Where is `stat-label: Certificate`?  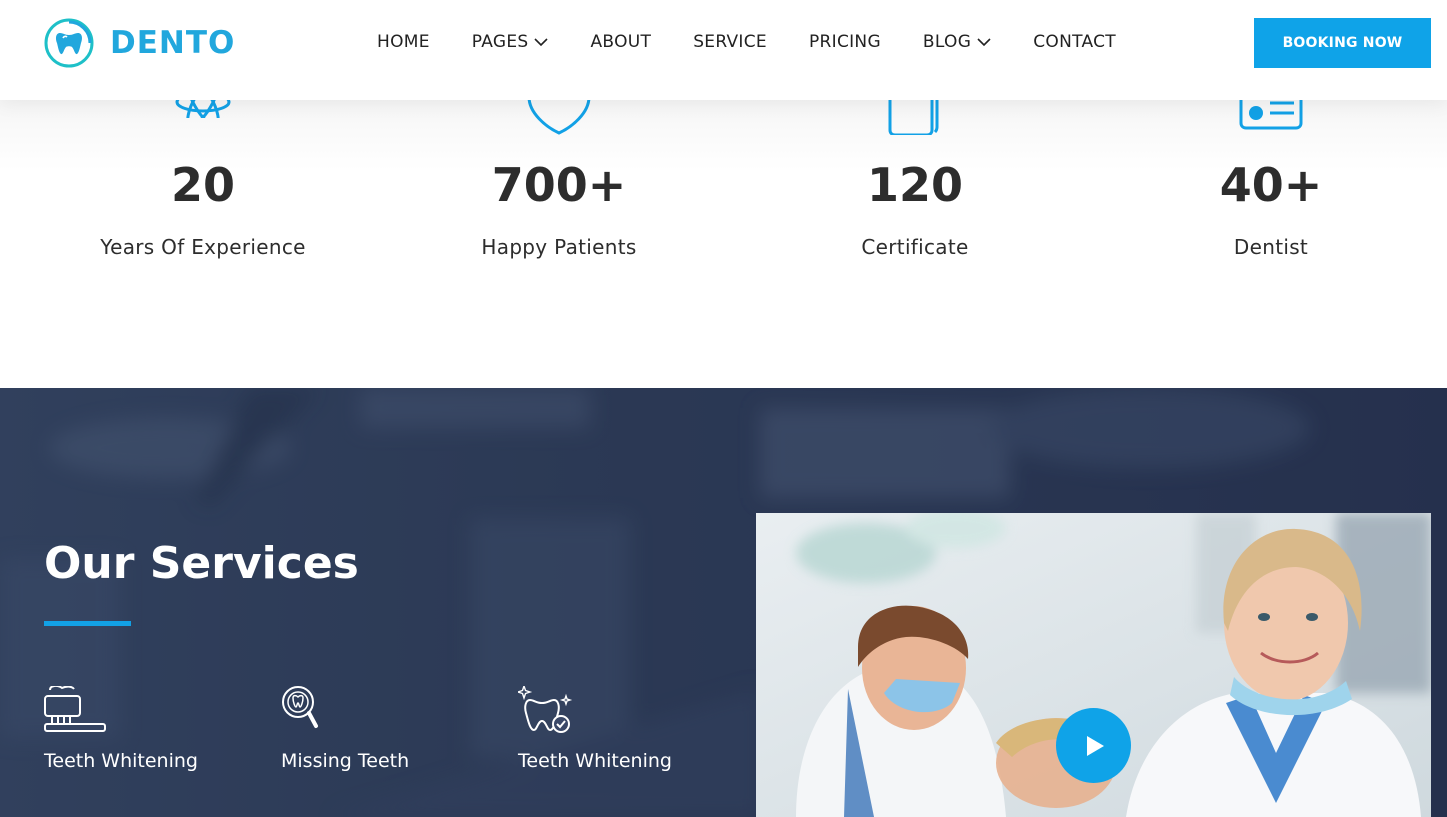
stat-label: Certificate is located at coordinates (915, 247).